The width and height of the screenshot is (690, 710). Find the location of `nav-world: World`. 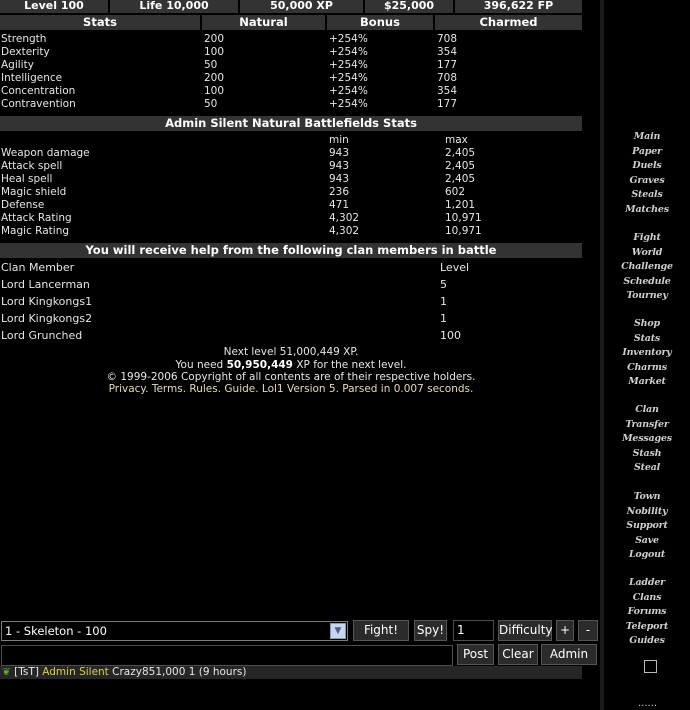

nav-world: World is located at coordinates (647, 253).